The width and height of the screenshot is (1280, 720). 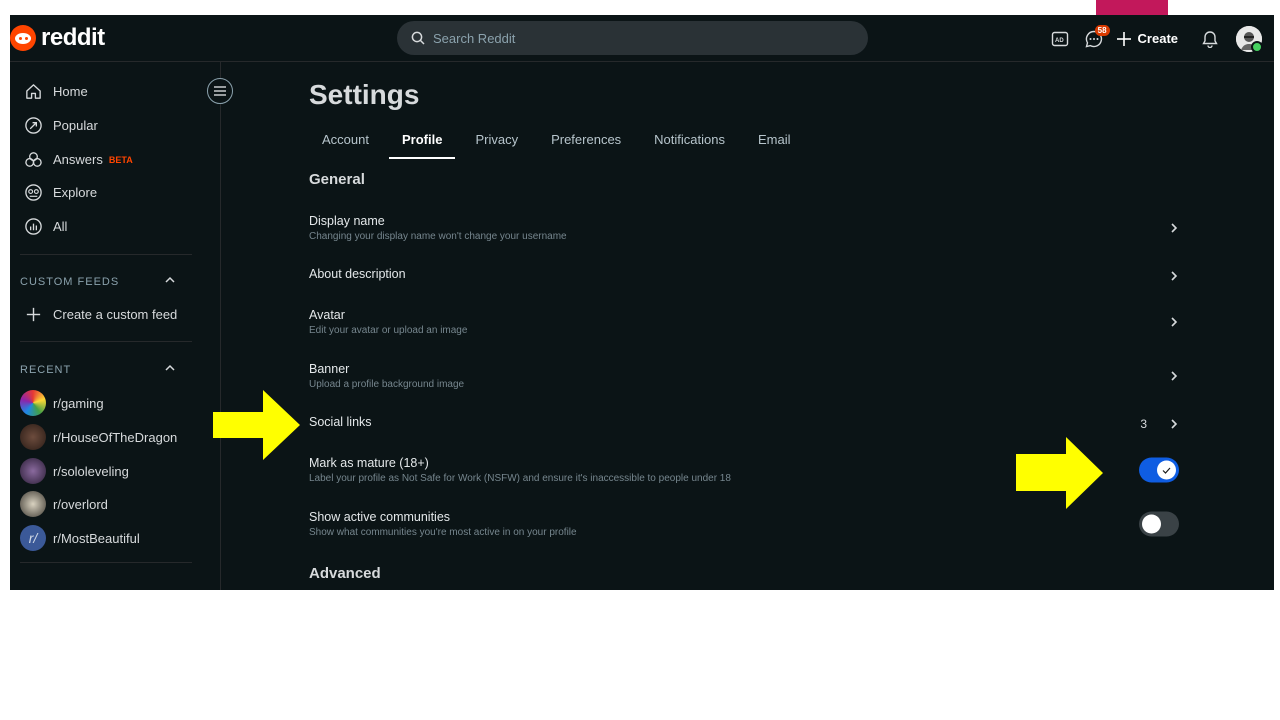 What do you see at coordinates (1094, 39) in the screenshot?
I see `chat-icon: 58` at bounding box center [1094, 39].